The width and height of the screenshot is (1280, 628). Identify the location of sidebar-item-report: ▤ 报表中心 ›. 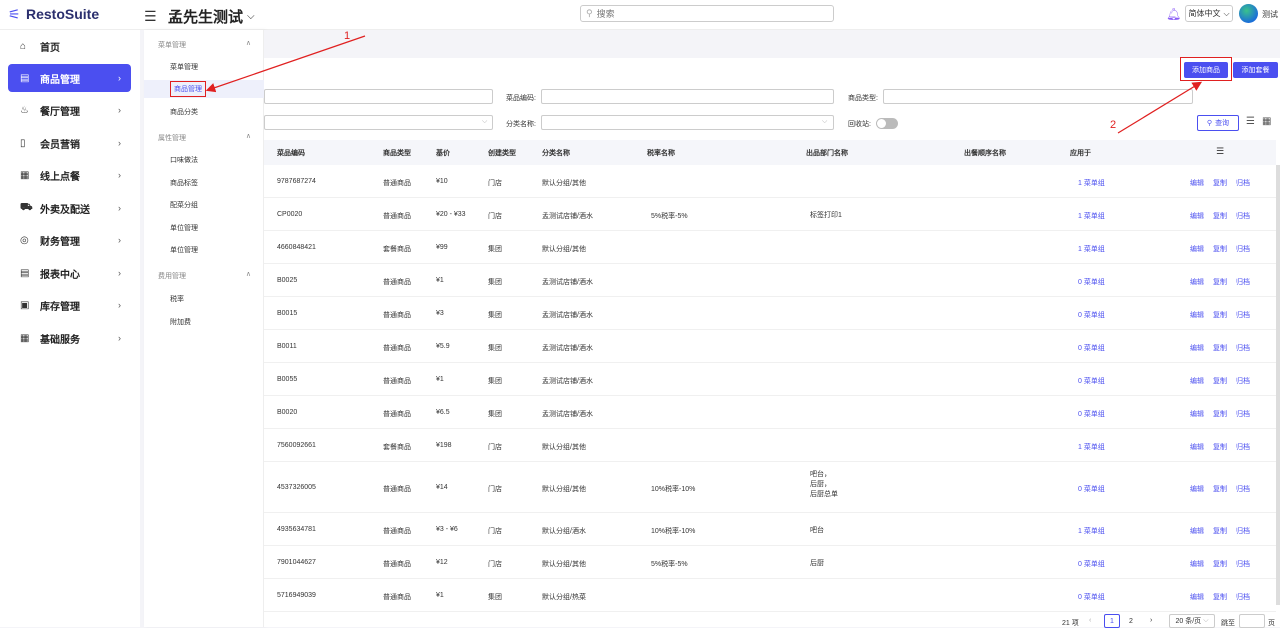
(69, 273).